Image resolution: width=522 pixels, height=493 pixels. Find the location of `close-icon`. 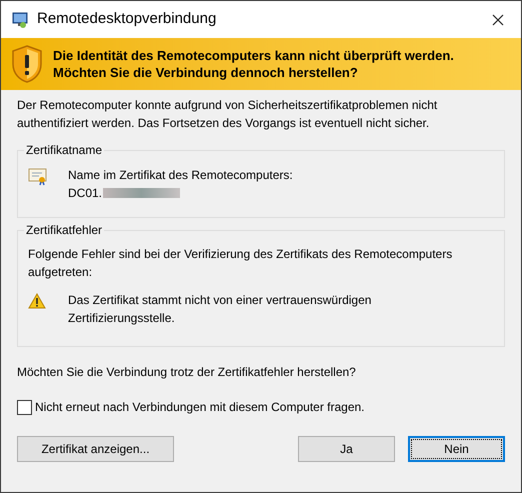

close-icon is located at coordinates (498, 20).